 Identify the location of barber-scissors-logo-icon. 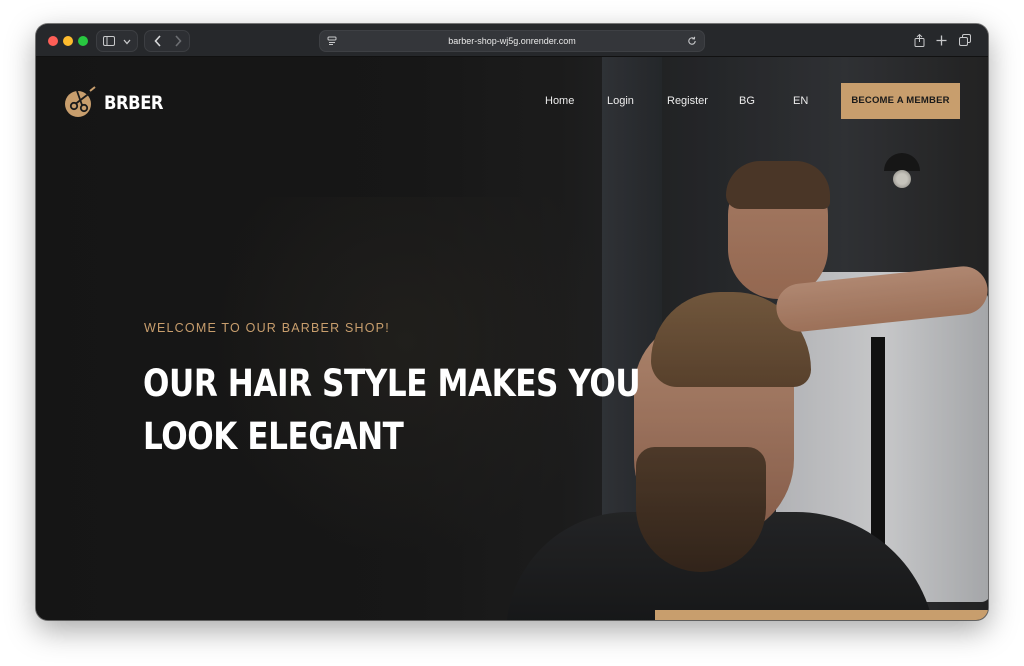
(80, 102).